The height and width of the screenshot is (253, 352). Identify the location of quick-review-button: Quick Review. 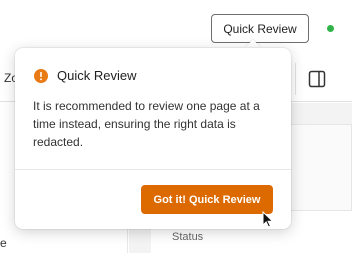
(260, 28).